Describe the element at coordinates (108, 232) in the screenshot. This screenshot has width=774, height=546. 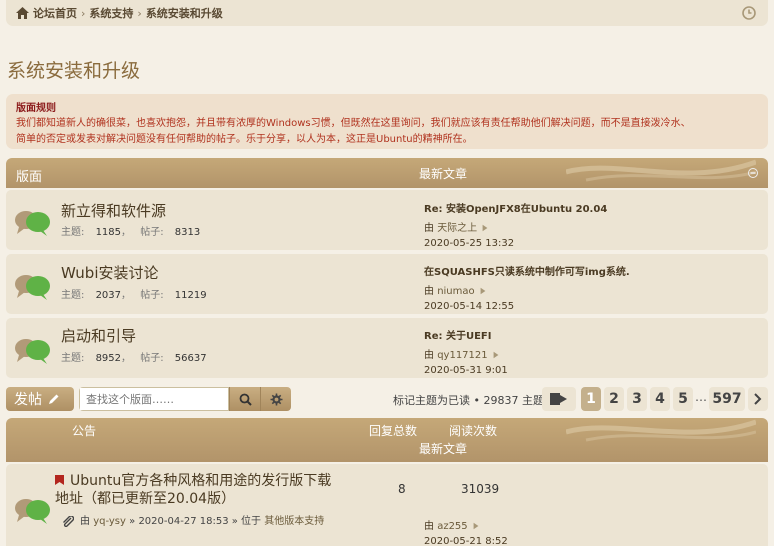
I see `topics-count: 1185` at that location.